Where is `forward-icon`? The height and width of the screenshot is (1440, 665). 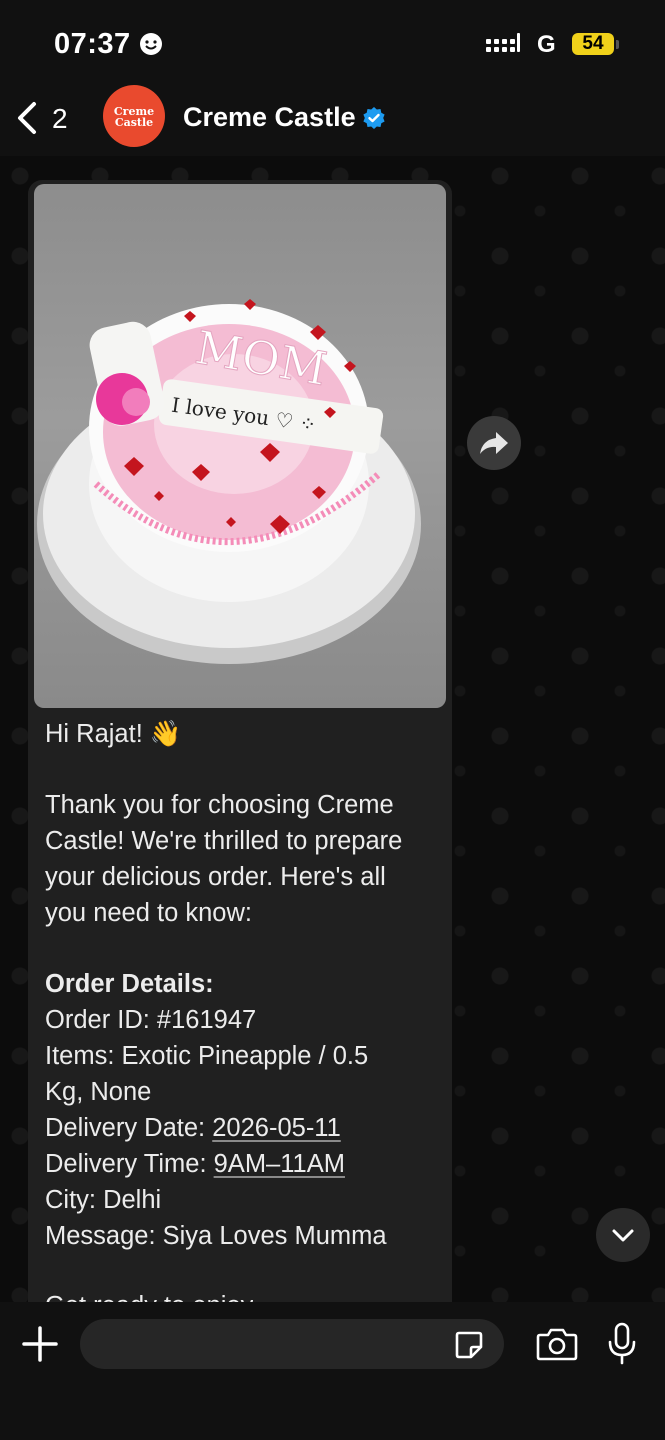 forward-icon is located at coordinates (494, 443).